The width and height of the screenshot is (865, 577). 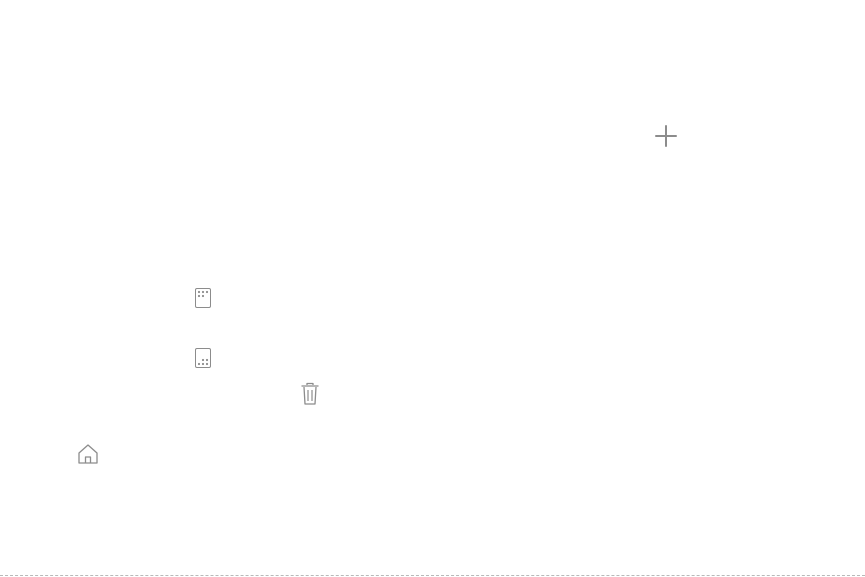 I want to click on bottom-divider, so click(x=432, y=575).